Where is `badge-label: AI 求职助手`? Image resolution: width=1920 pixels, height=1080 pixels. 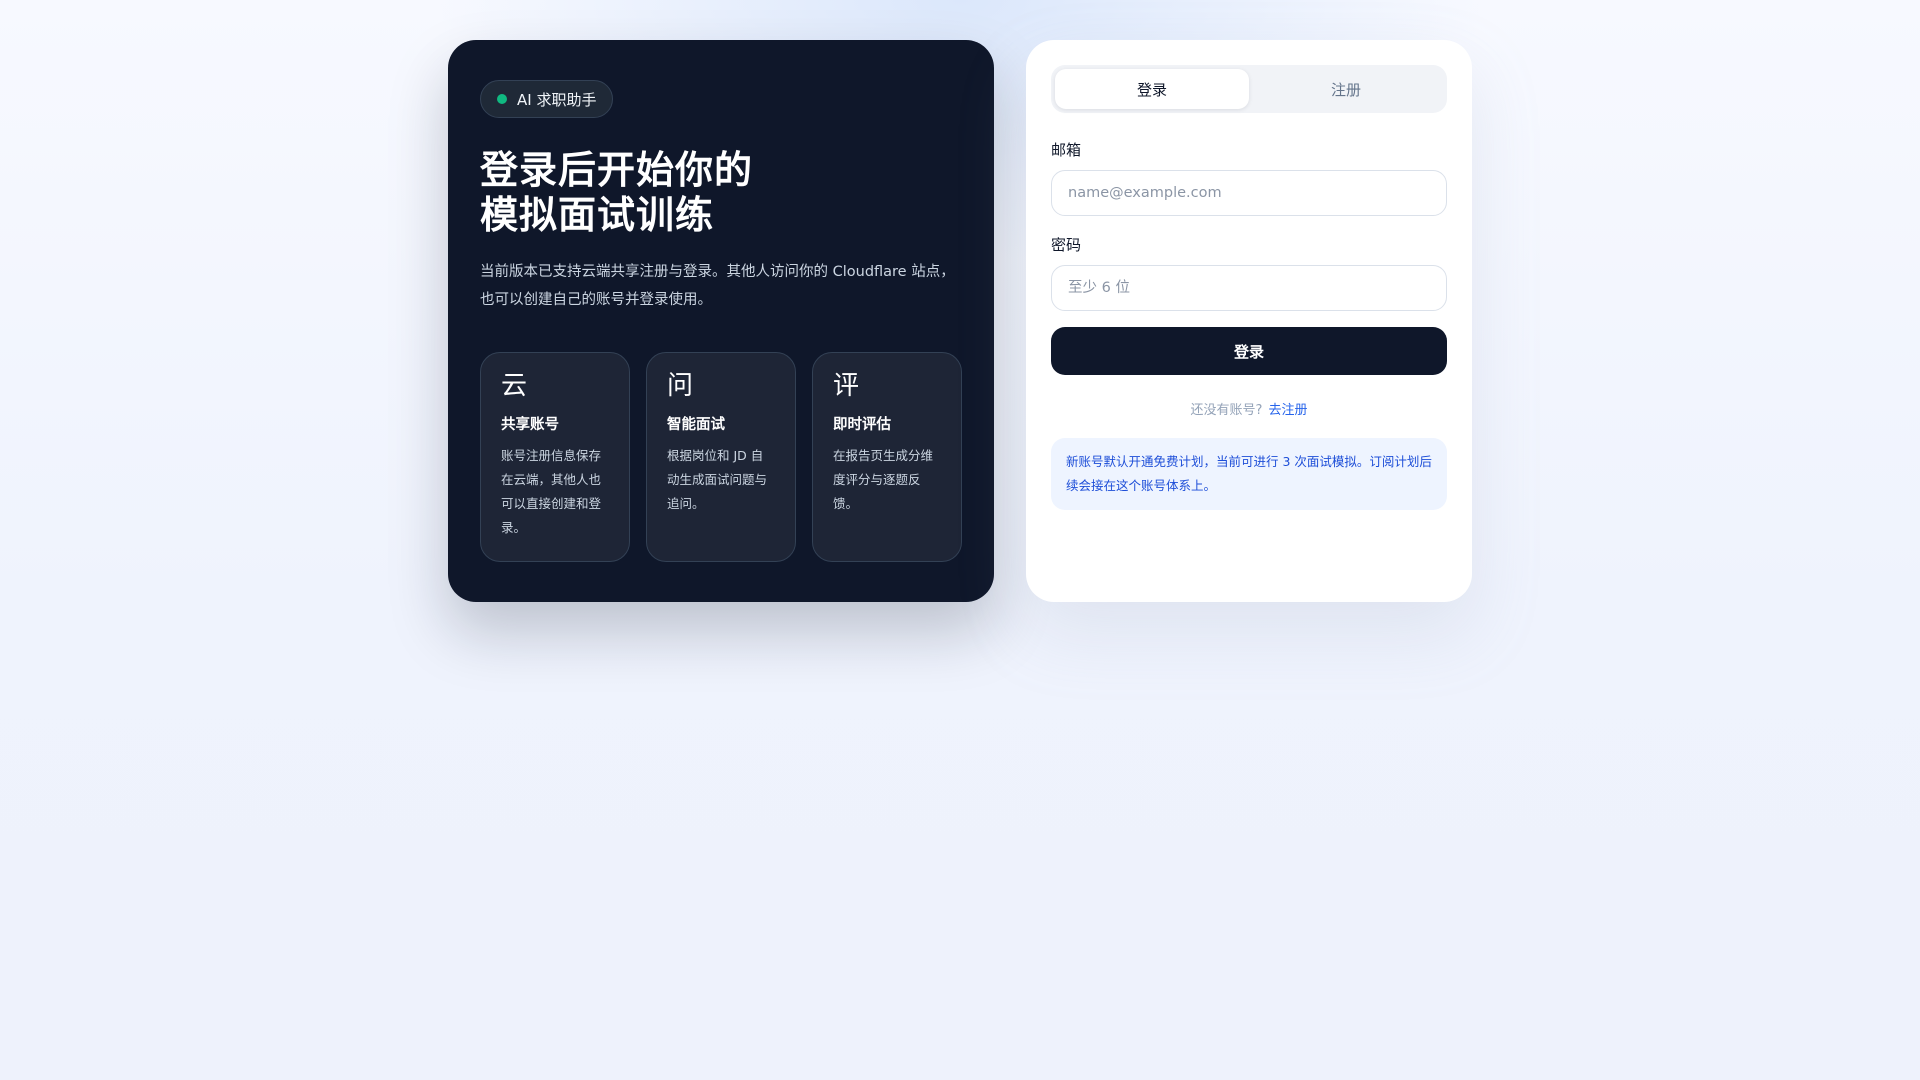
badge-label: AI 求职助手 is located at coordinates (557, 99).